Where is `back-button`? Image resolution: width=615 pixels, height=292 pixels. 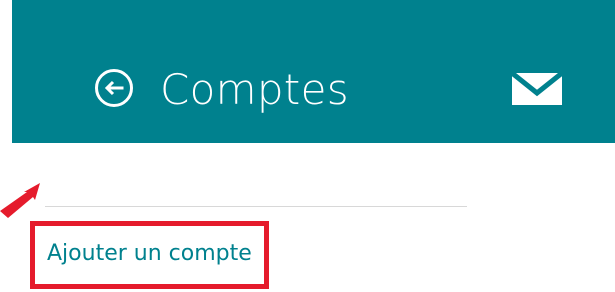
back-button is located at coordinates (114, 88).